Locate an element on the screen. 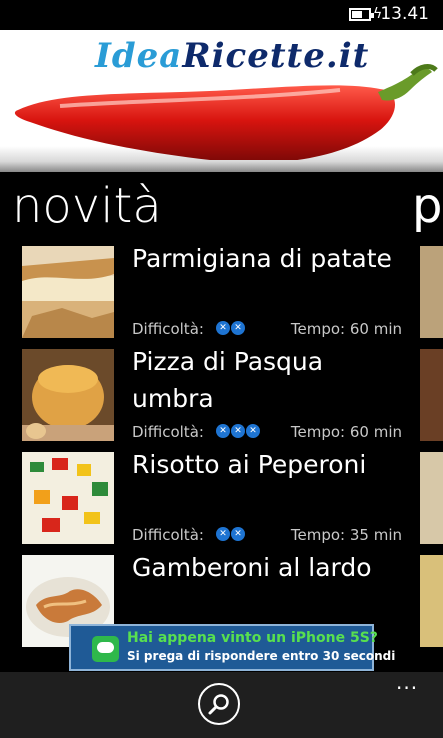 This screenshot has height=738, width=443. message-icon is located at coordinates (105, 649).